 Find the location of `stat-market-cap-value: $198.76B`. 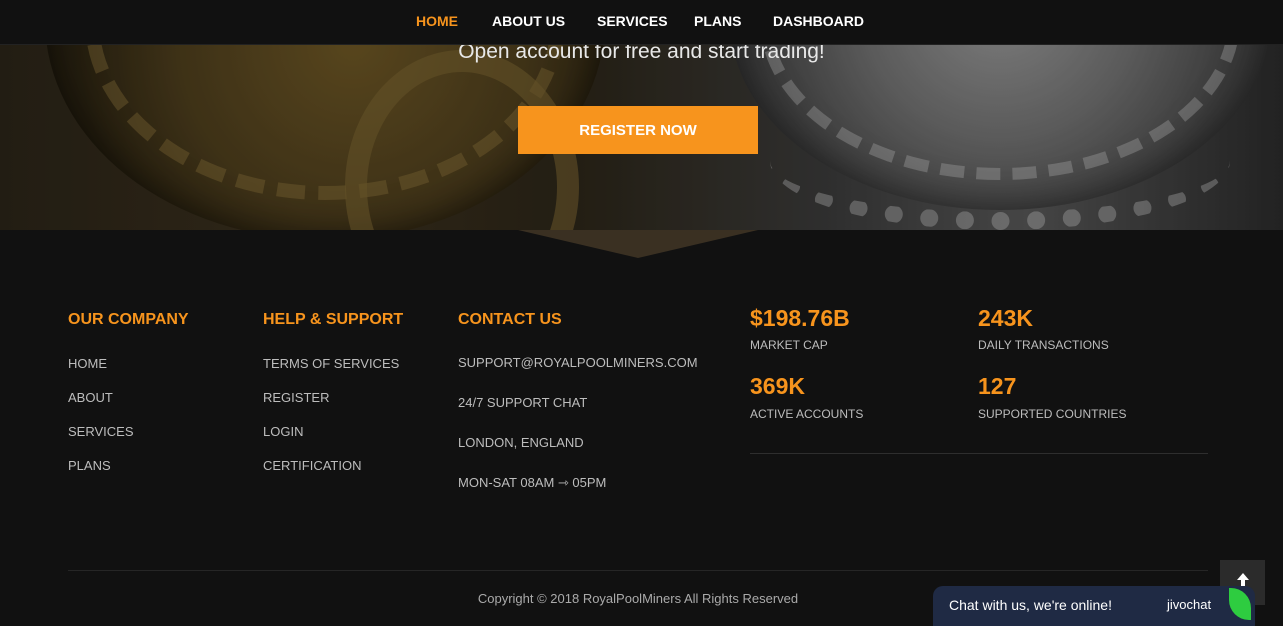

stat-market-cap-value: $198.76B is located at coordinates (800, 318).